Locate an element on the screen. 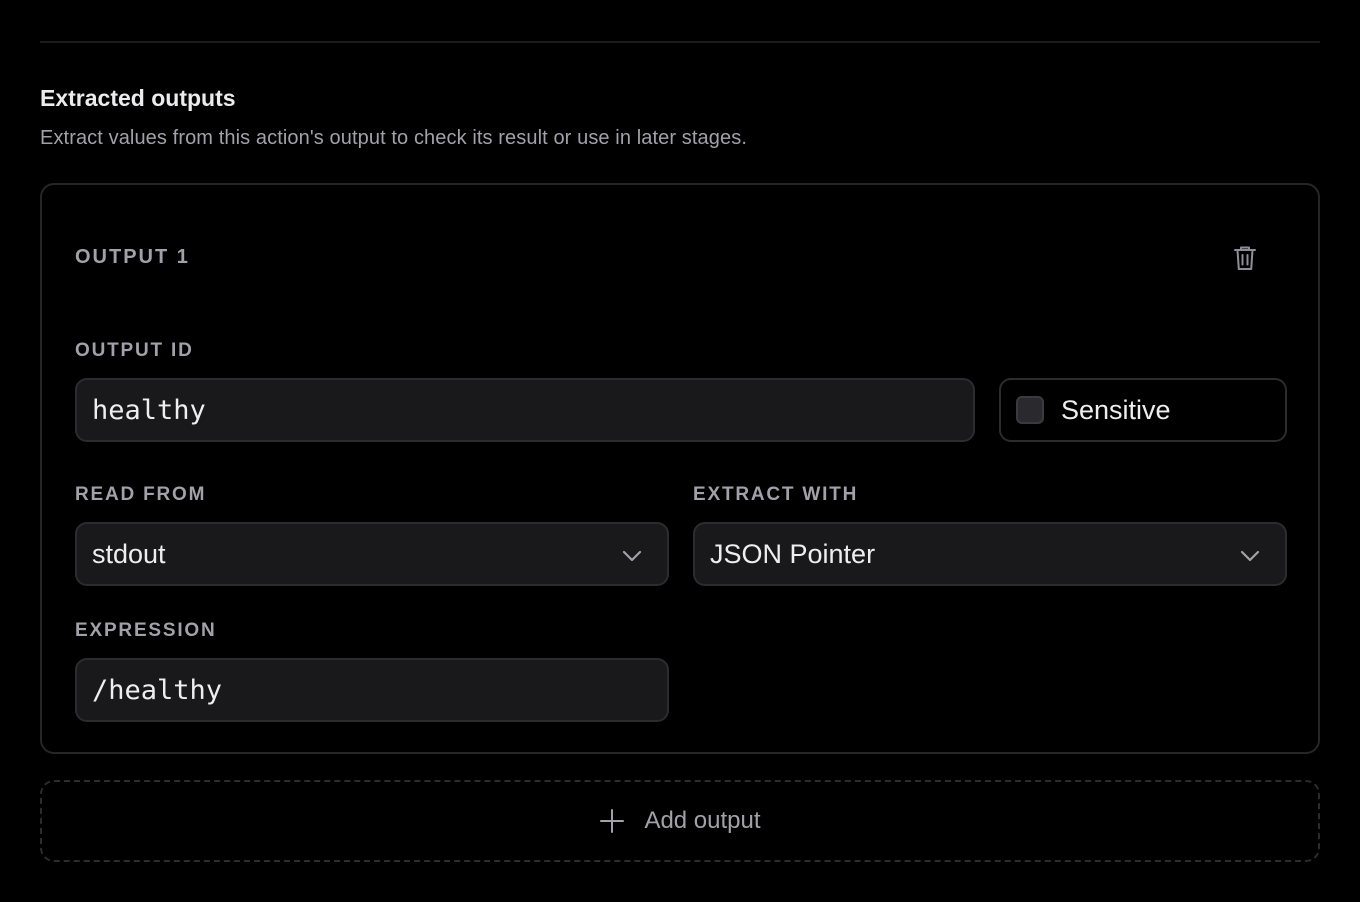  read-from-select: stdout is located at coordinates (372, 554).